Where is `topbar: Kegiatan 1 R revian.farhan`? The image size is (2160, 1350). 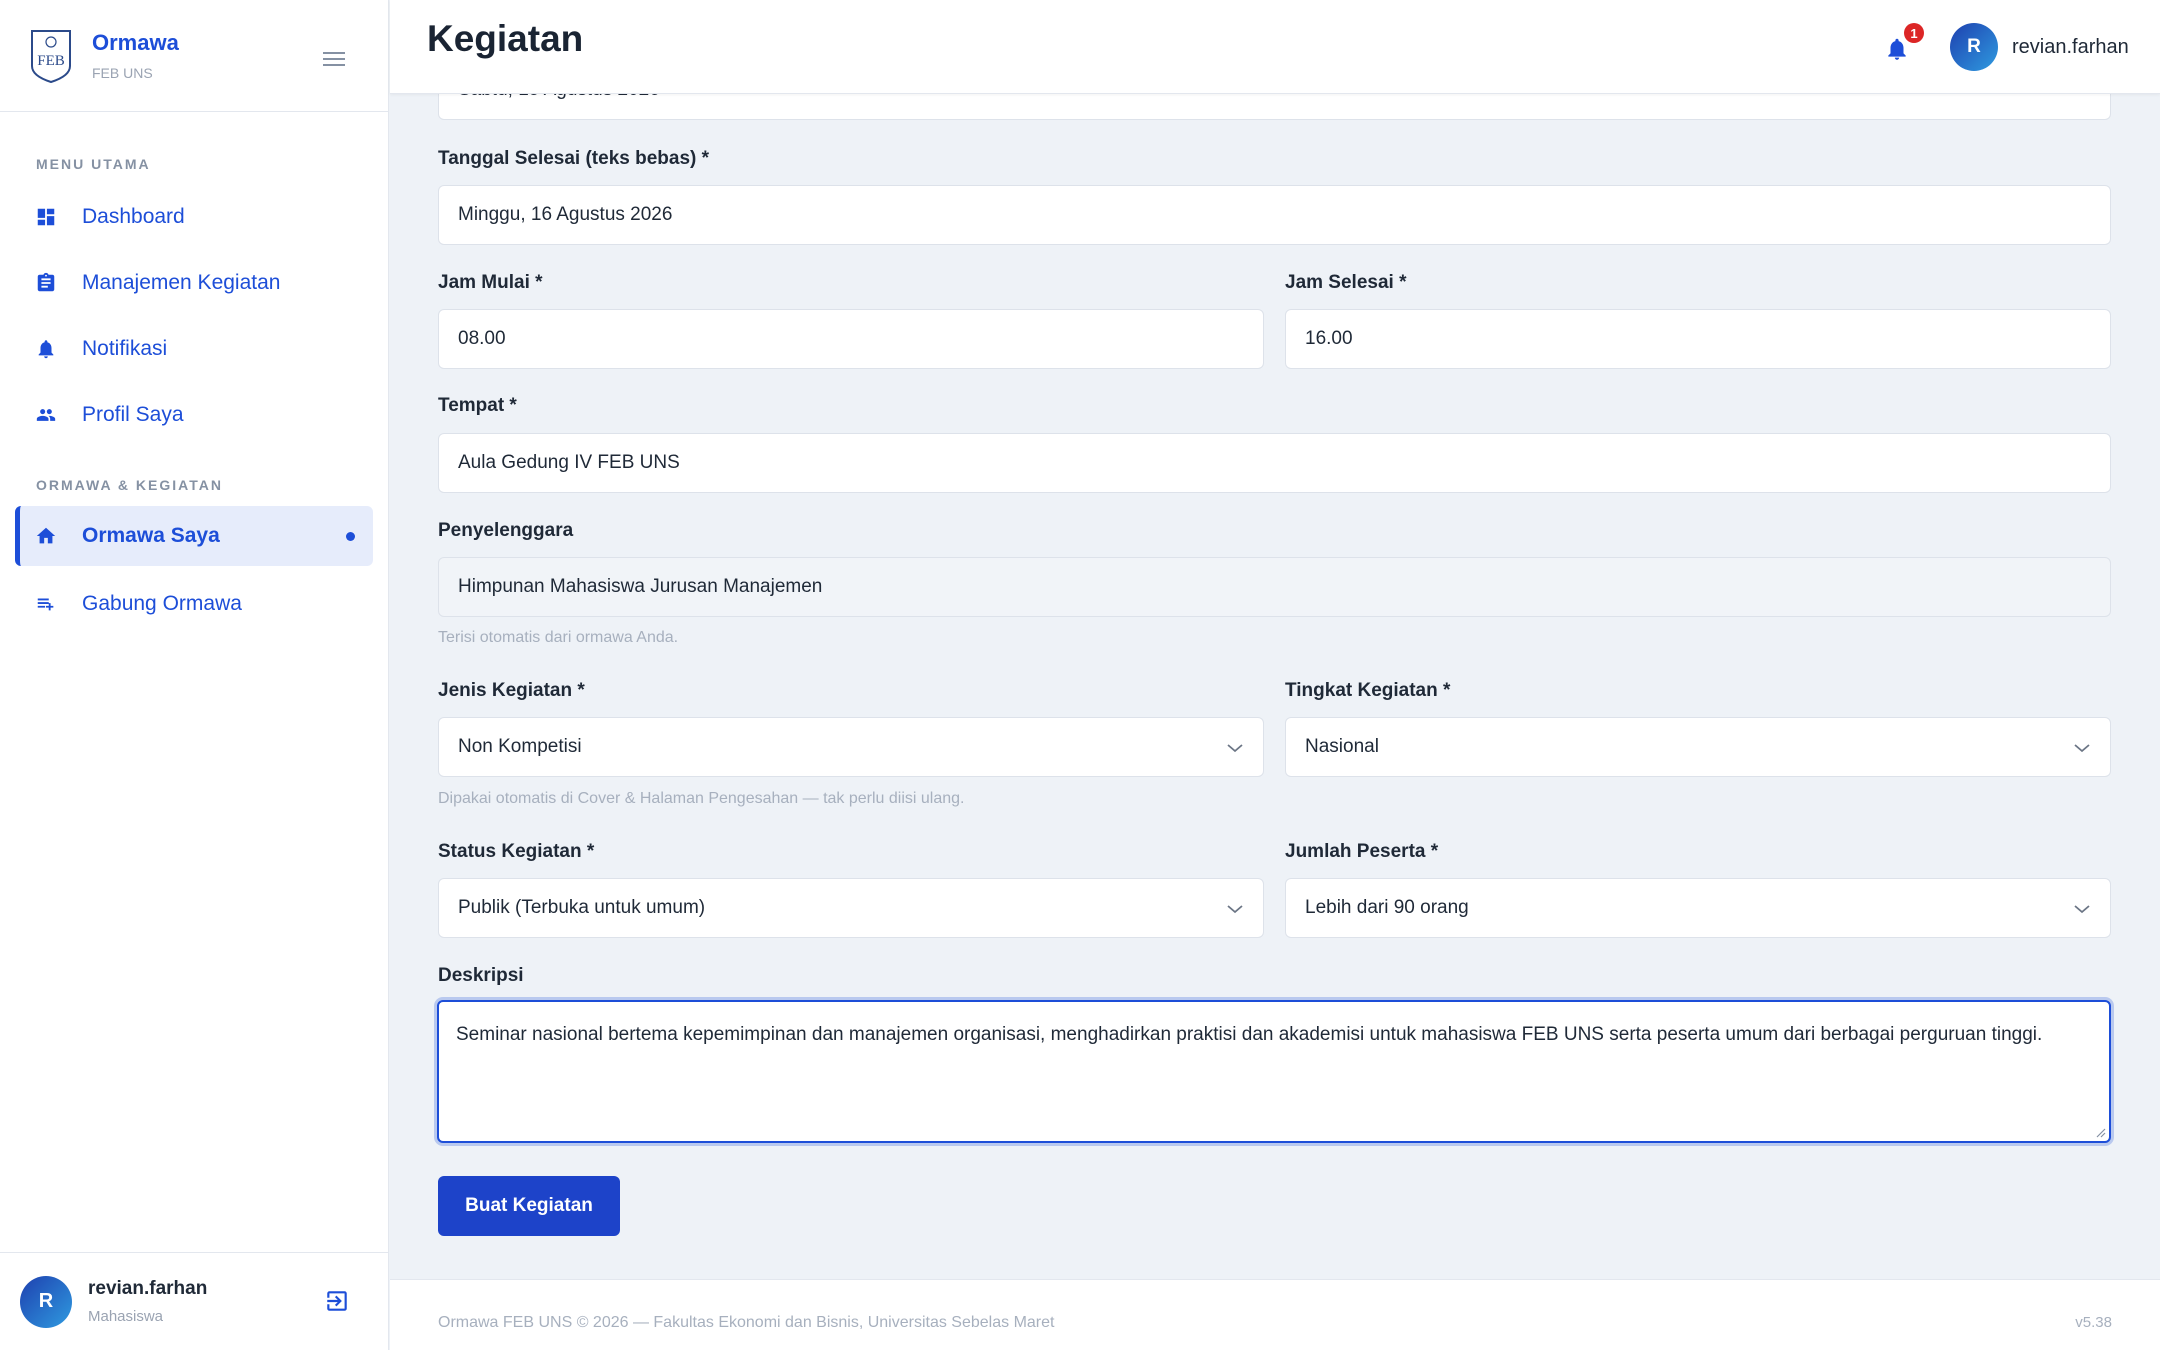 topbar: Kegiatan 1 R revian.farhan is located at coordinates (1275, 47).